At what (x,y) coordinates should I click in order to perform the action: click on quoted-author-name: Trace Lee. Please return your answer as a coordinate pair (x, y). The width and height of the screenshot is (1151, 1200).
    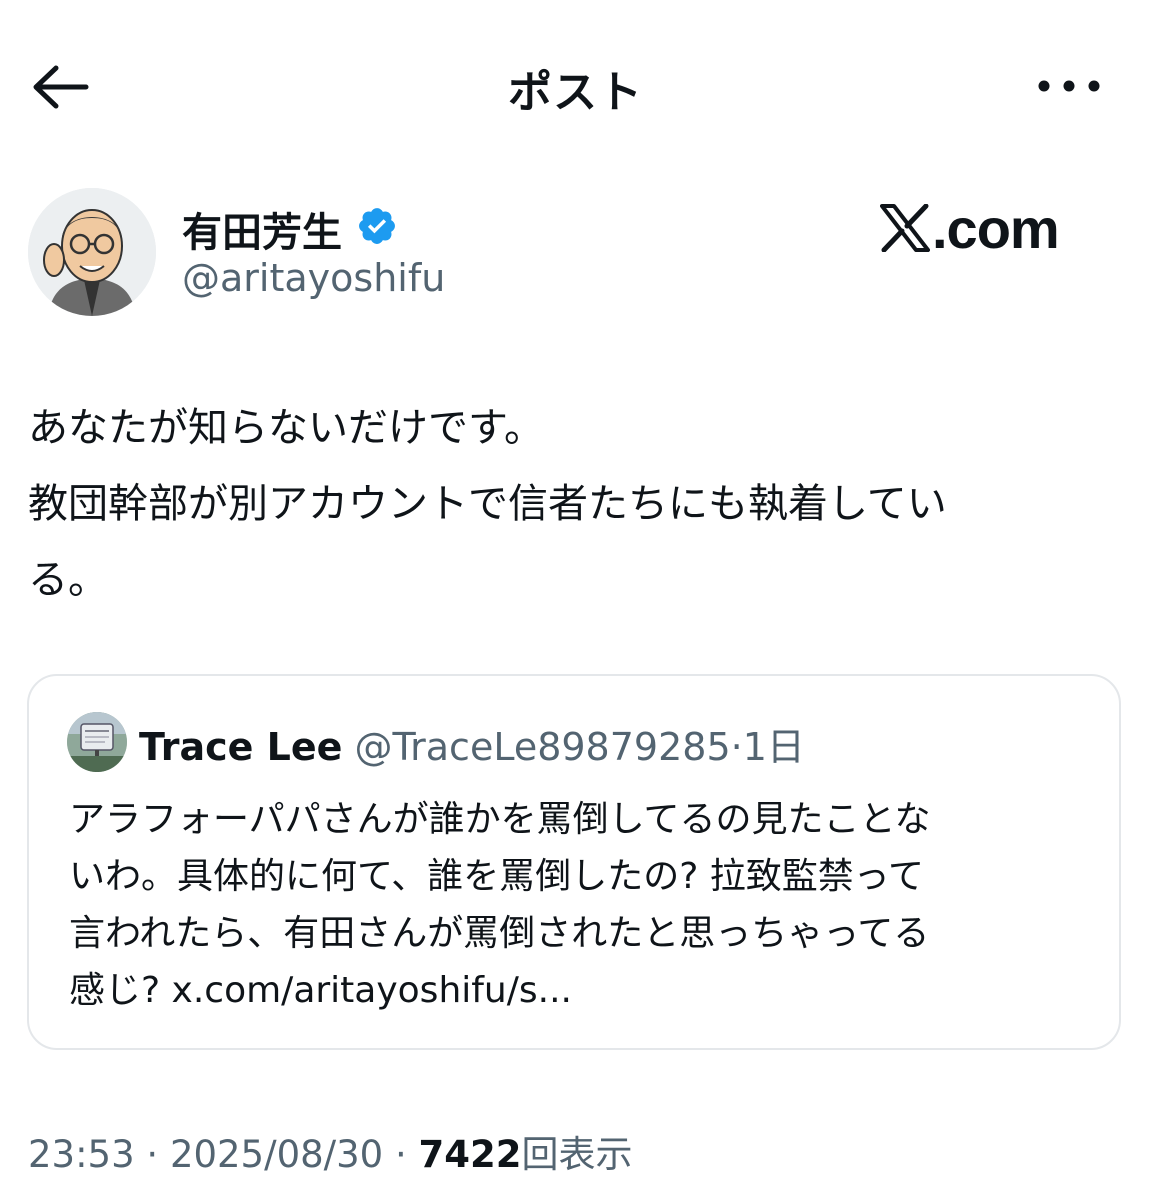
    Looking at the image, I should click on (240, 747).